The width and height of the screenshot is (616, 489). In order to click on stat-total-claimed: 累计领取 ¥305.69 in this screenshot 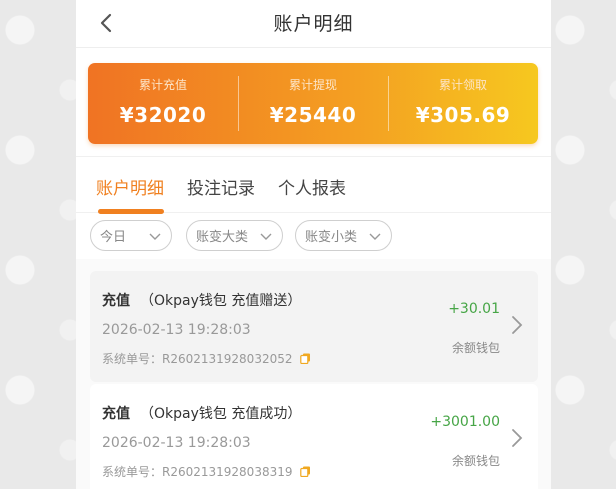, I will do `click(463, 103)`.